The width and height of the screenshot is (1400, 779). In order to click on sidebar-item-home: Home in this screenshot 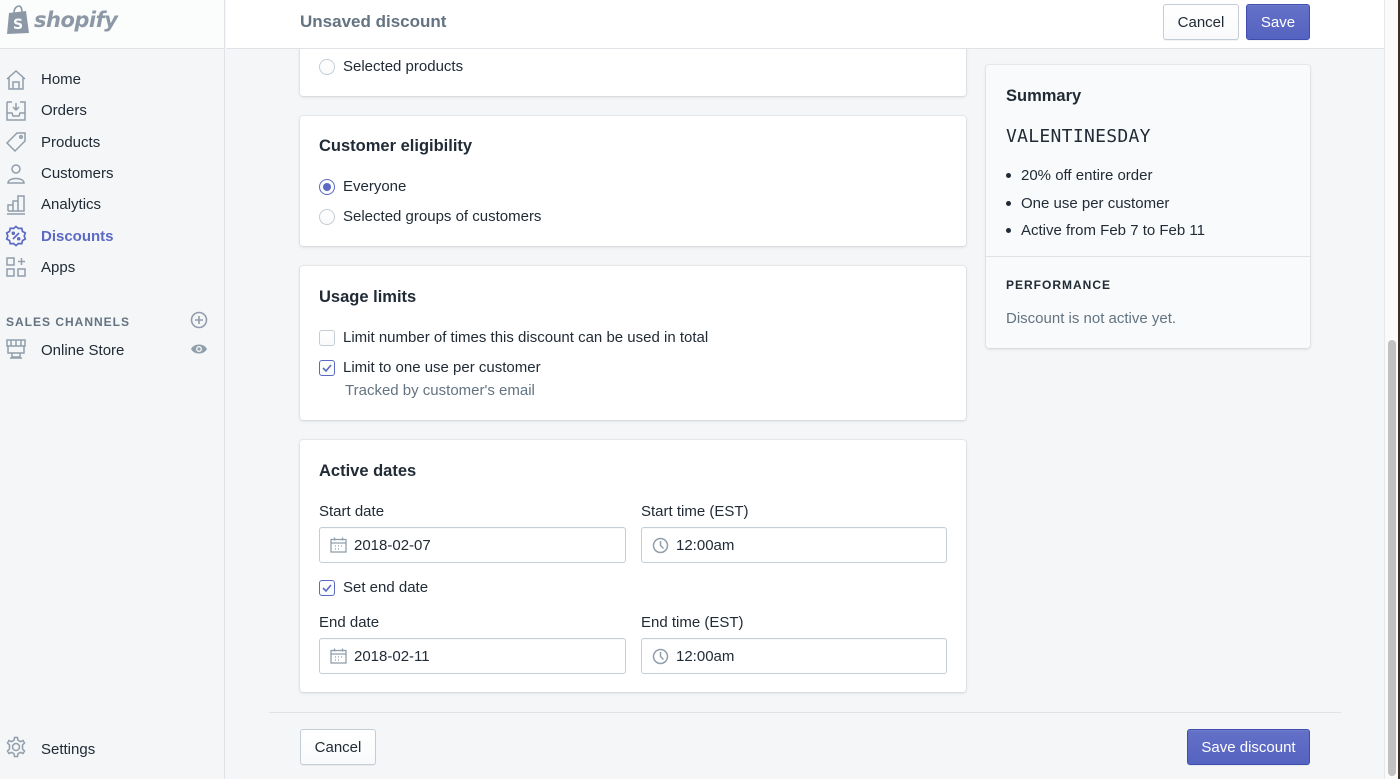, I will do `click(112, 79)`.